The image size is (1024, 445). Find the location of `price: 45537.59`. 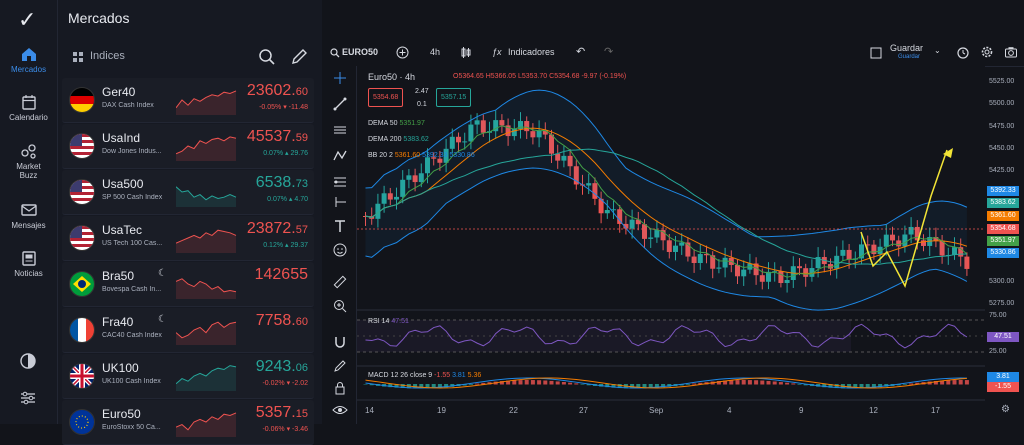

price: 45537.59 is located at coordinates (277, 137).